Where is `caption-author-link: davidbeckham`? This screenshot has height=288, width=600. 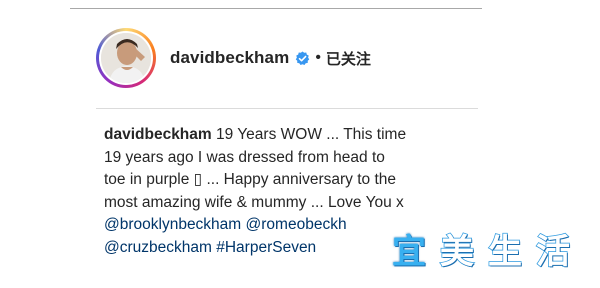
caption-author-link: davidbeckham is located at coordinates (158, 134).